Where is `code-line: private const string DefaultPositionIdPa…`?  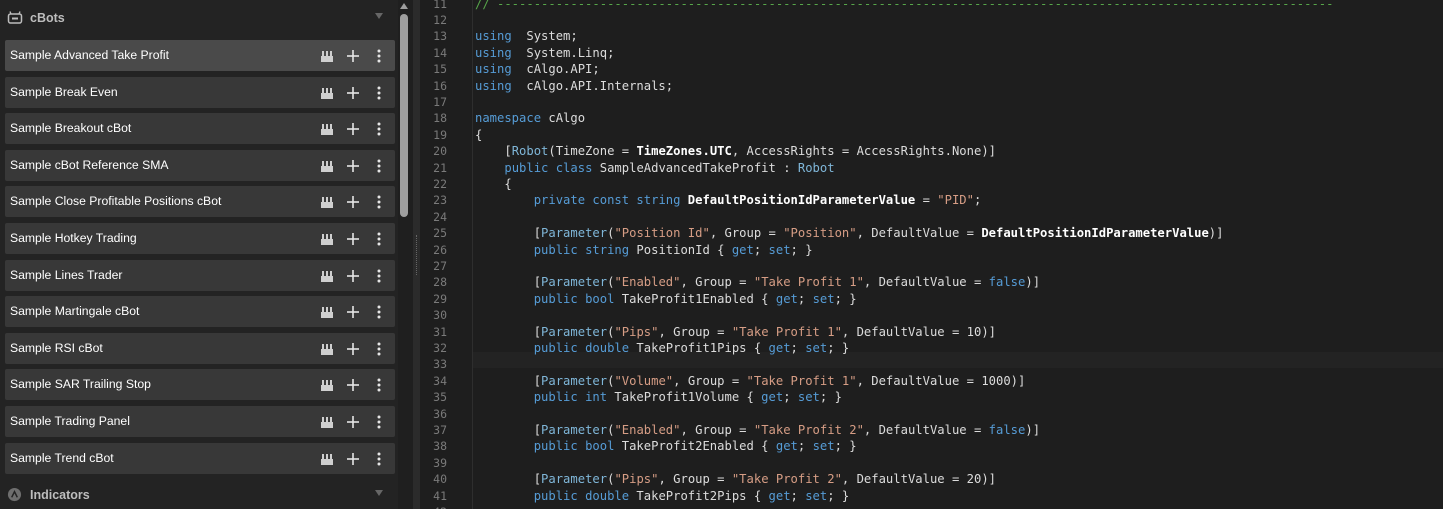 code-line: private const string DefaultPositionIdPa… is located at coordinates (728, 200).